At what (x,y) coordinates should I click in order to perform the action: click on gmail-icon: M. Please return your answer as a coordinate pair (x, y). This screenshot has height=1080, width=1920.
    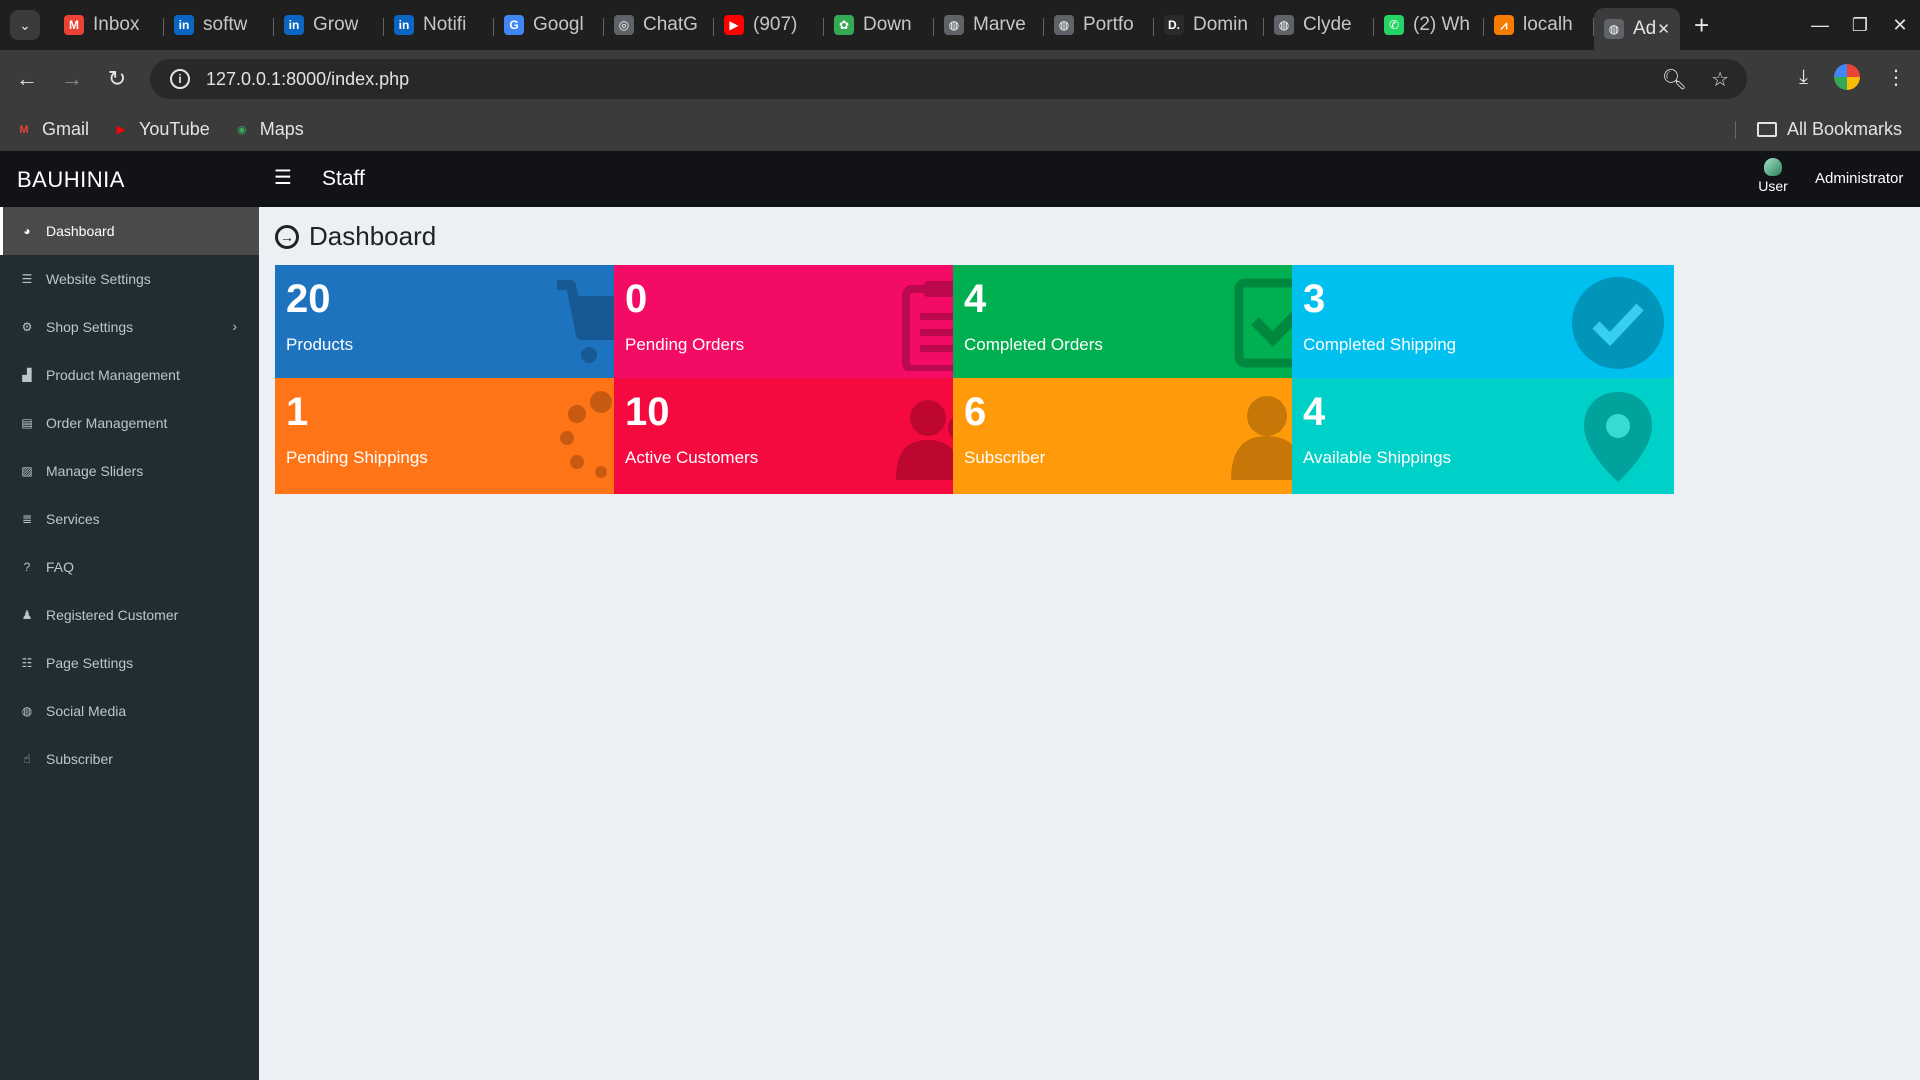
    Looking at the image, I should click on (24, 129).